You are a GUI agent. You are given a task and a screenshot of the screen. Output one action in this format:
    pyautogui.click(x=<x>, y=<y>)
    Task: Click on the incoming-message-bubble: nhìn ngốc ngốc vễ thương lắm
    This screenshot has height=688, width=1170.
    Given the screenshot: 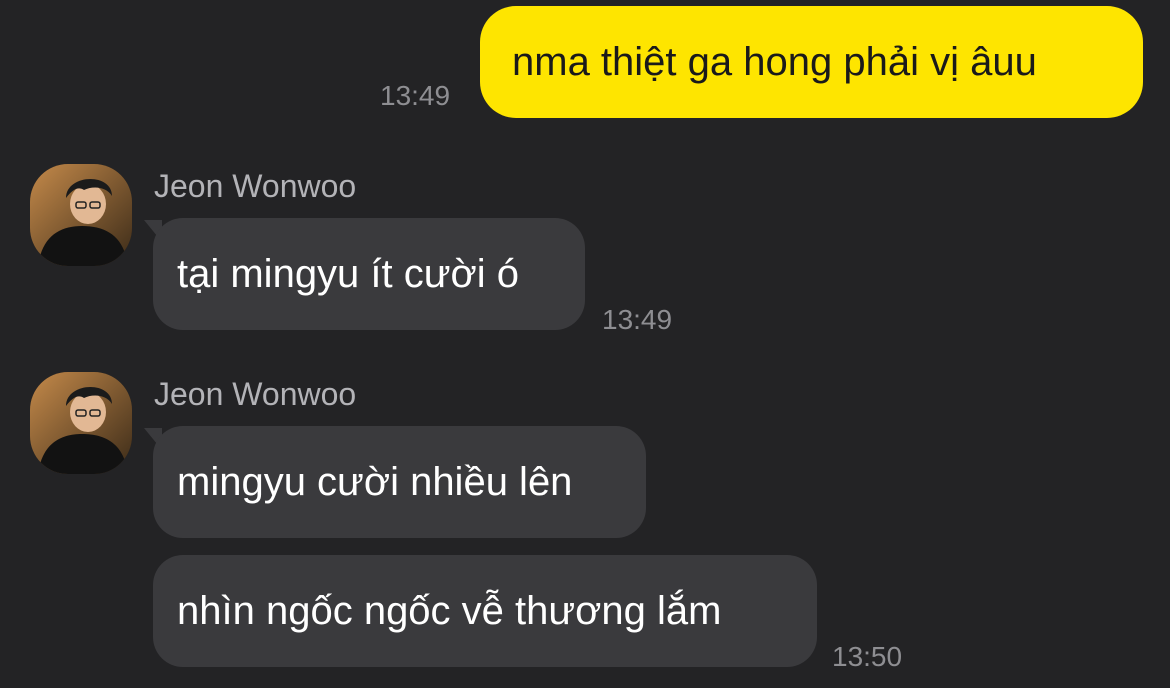 What is the action you would take?
    pyautogui.click(x=485, y=611)
    